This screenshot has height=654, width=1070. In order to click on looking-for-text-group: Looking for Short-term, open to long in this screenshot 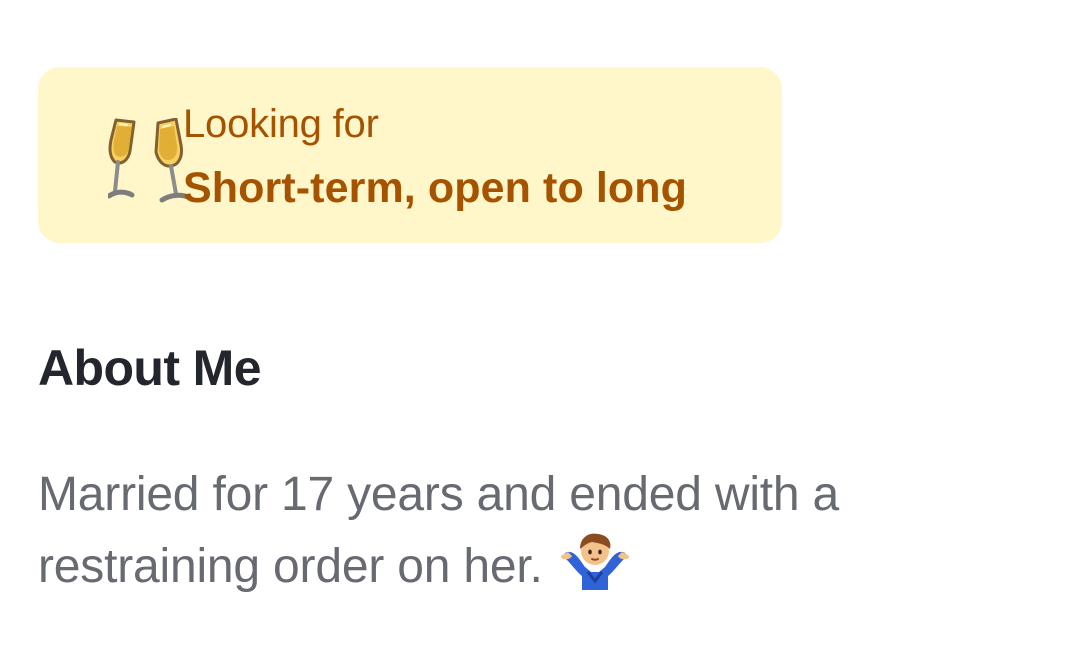, I will do `click(470, 157)`.